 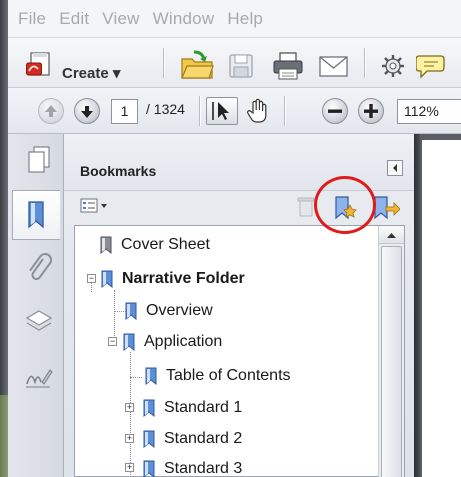 What do you see at coordinates (431, 66) in the screenshot?
I see `comment-icon` at bounding box center [431, 66].